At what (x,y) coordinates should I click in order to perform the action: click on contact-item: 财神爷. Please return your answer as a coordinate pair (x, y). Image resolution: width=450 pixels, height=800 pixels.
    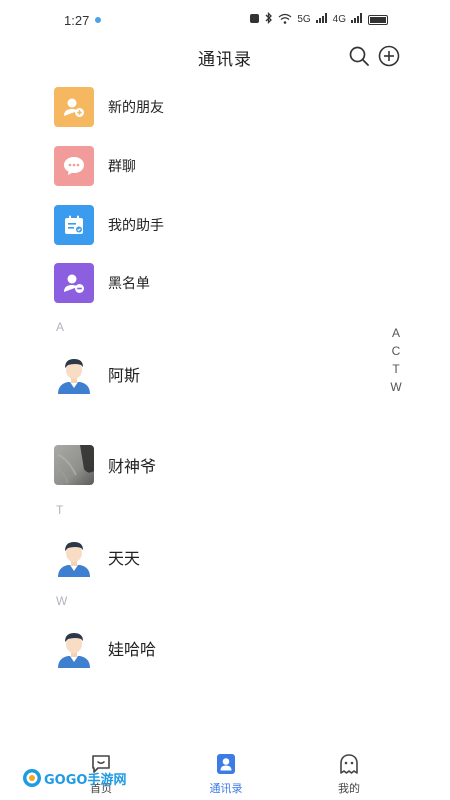
    Looking at the image, I should click on (105, 465).